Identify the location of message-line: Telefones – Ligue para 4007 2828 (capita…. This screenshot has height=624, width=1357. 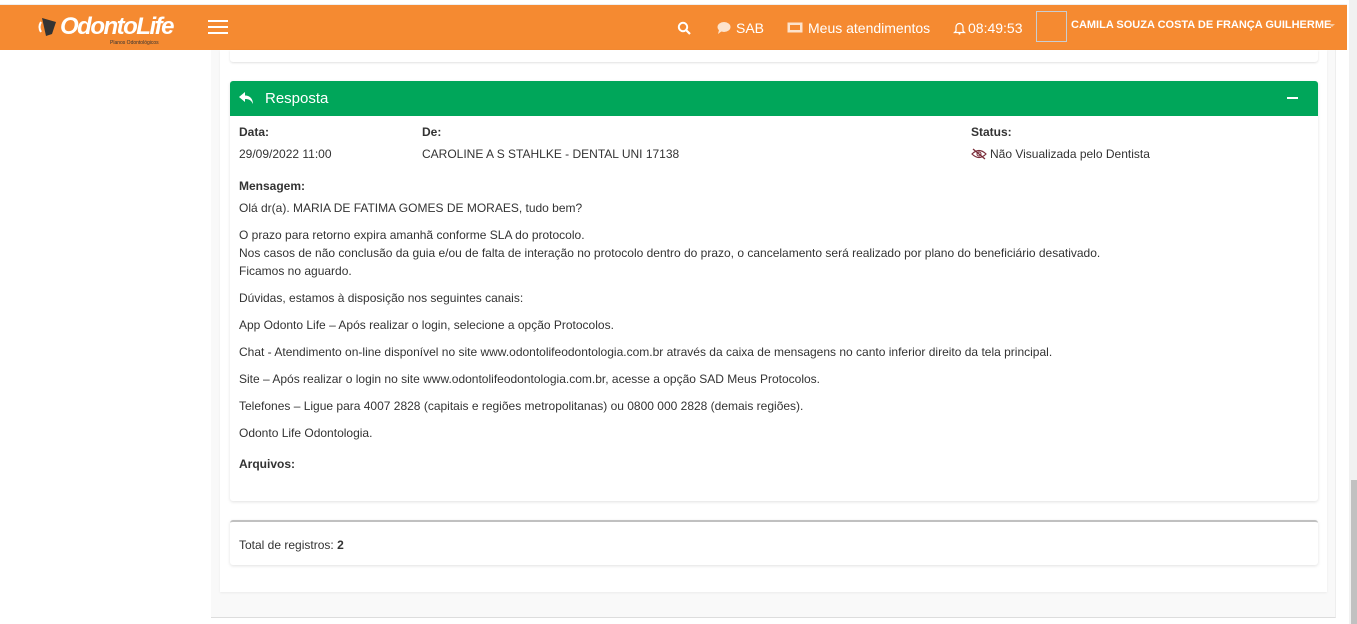
(521, 406).